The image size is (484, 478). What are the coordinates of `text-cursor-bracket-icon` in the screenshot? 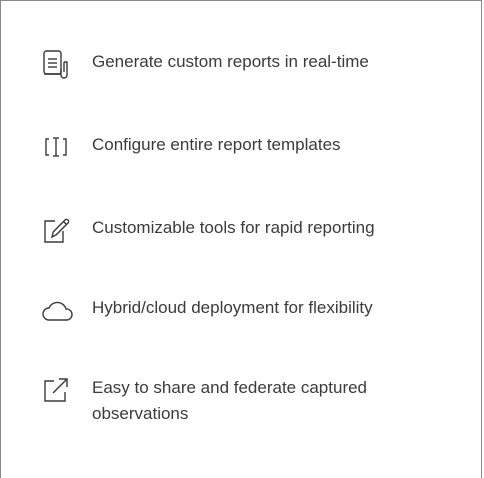 It's located at (58, 147).